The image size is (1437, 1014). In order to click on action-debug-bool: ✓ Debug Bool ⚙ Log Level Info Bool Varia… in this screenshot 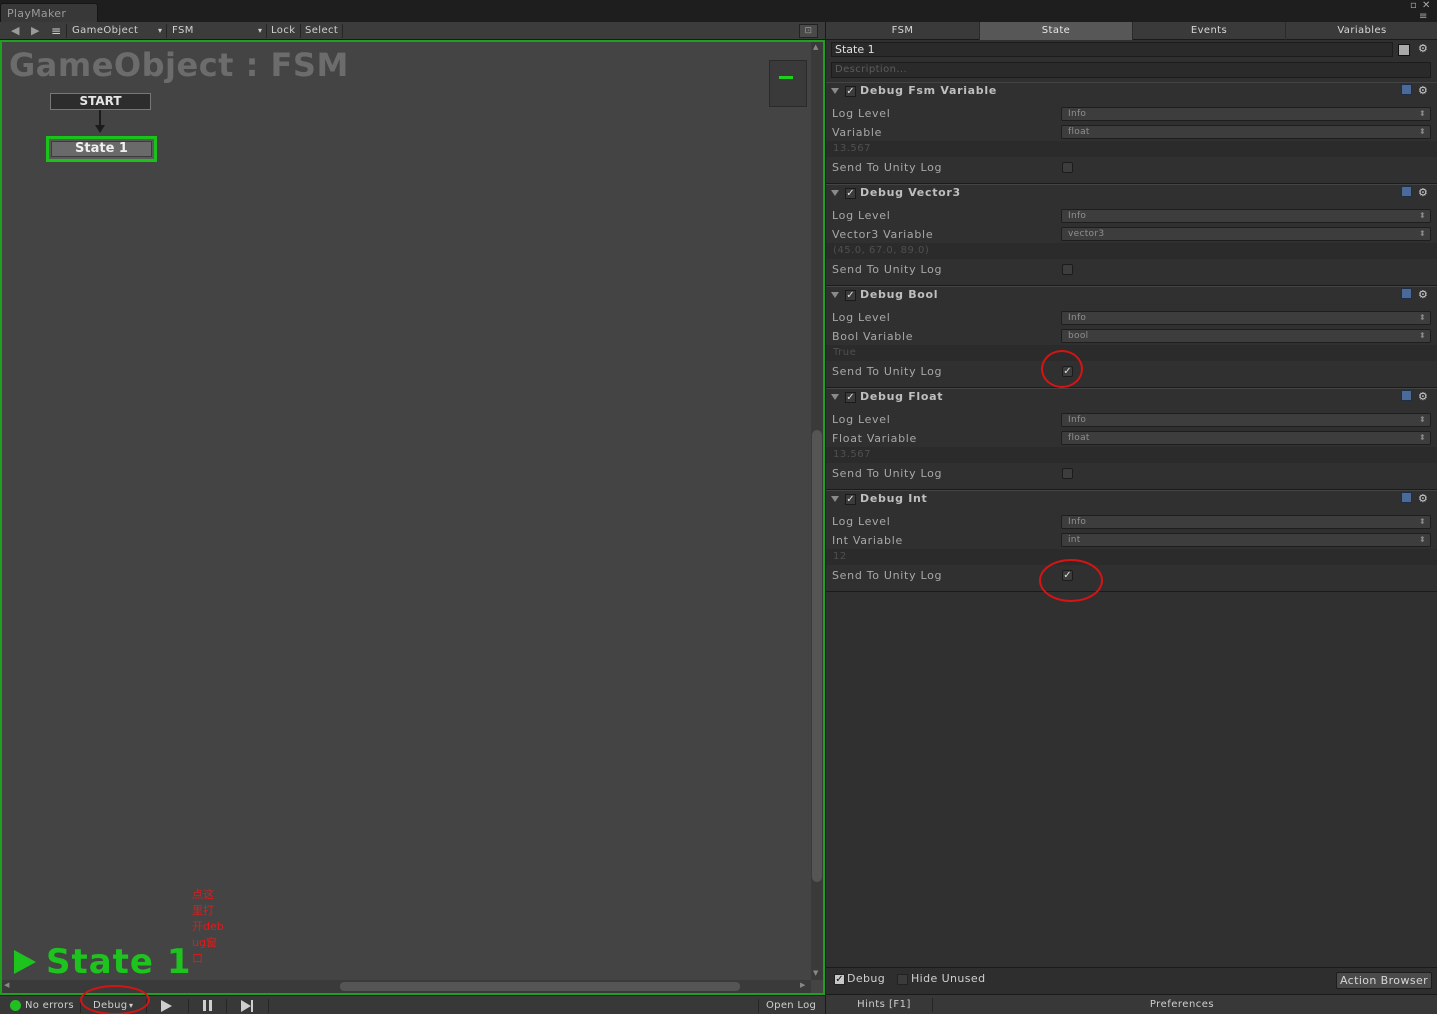, I will do `click(1131, 337)`.